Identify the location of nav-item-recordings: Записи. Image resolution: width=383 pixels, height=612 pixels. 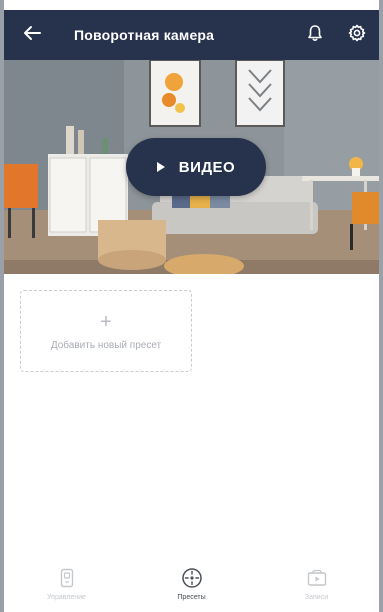
(317, 583).